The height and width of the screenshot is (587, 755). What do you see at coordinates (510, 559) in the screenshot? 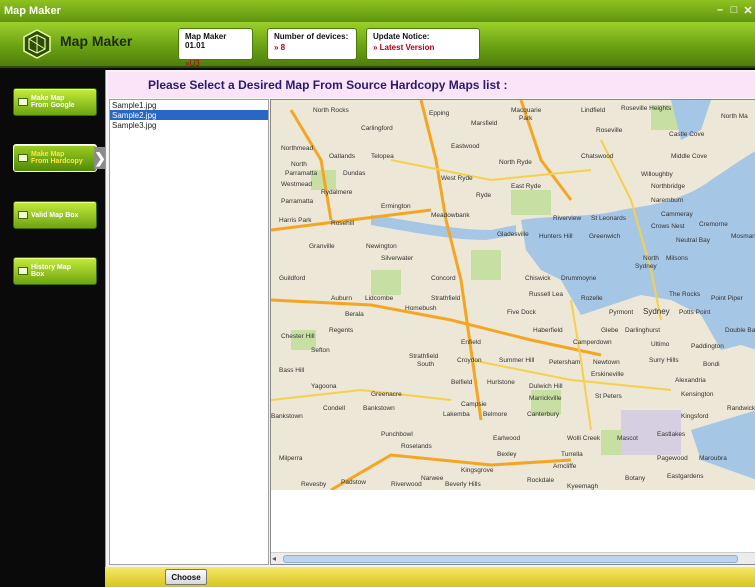
I see `scroll-thumb` at bounding box center [510, 559].